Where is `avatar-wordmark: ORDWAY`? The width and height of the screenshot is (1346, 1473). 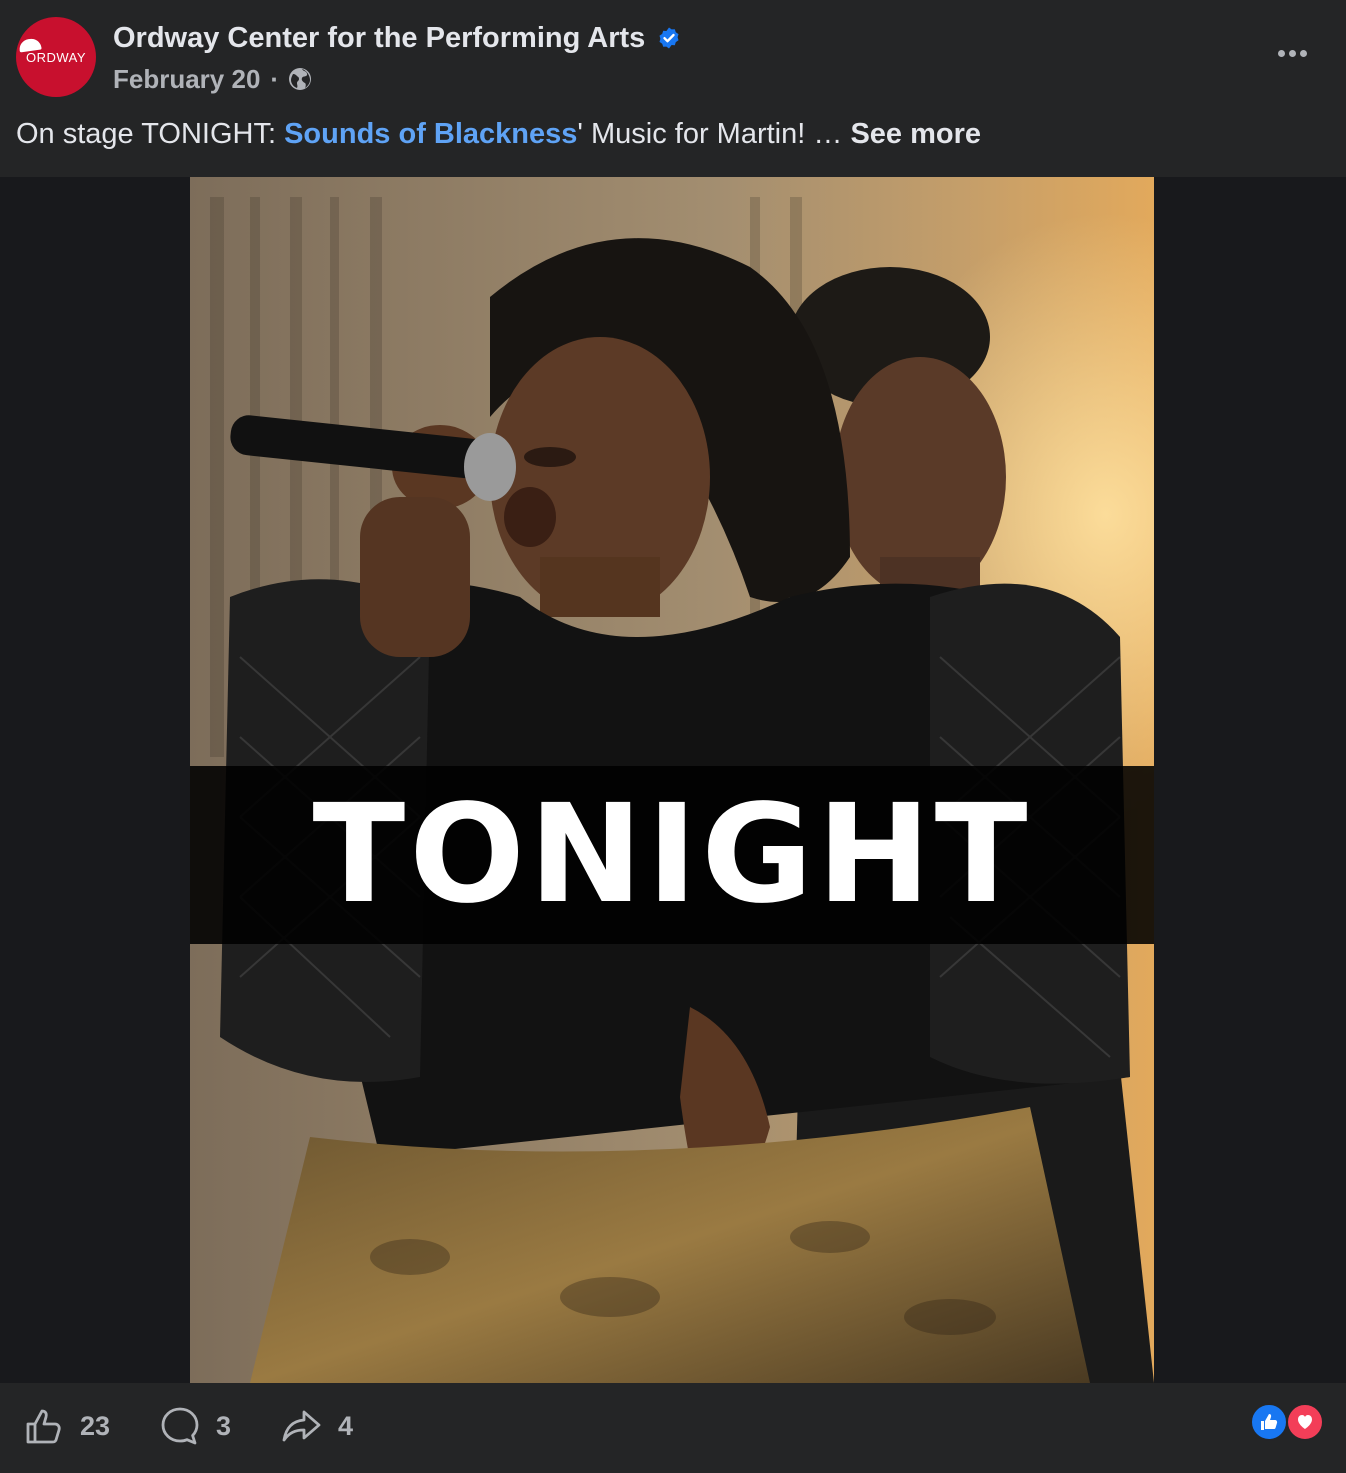
avatar-wordmark: ORDWAY is located at coordinates (56, 57).